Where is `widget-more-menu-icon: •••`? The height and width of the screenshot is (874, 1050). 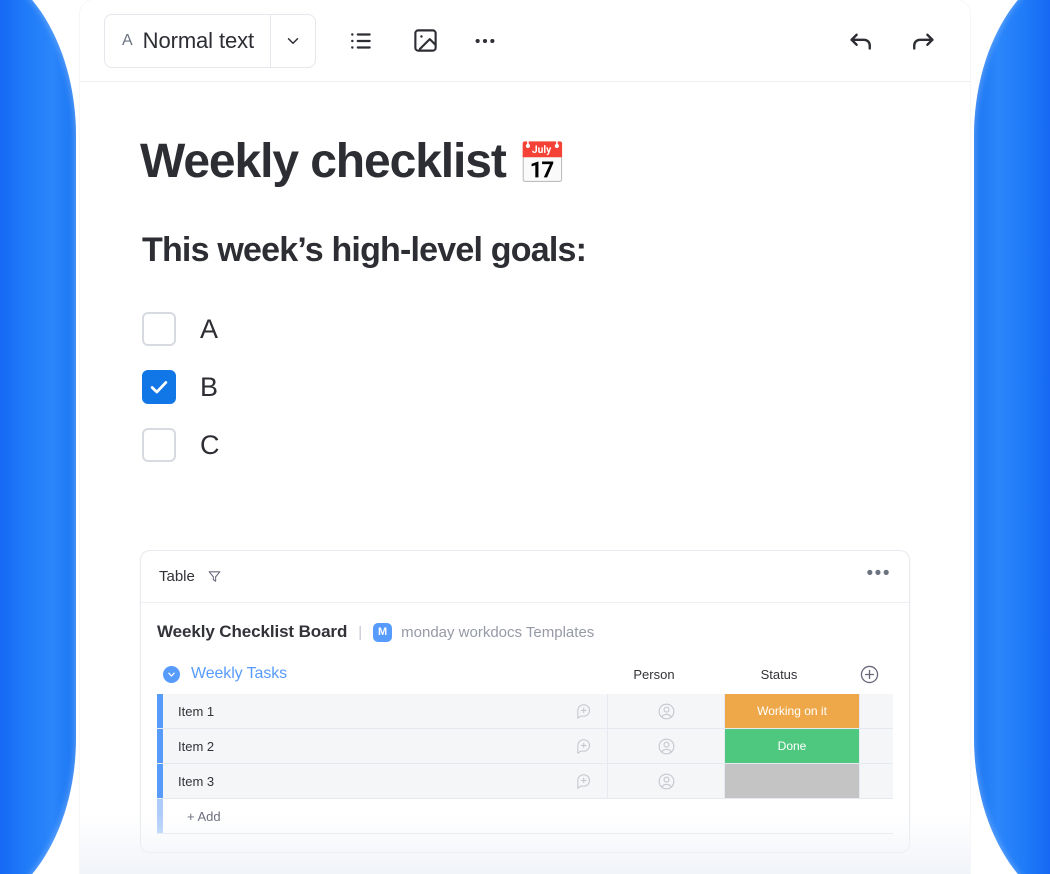
widget-more-menu-icon: ••• is located at coordinates (879, 577).